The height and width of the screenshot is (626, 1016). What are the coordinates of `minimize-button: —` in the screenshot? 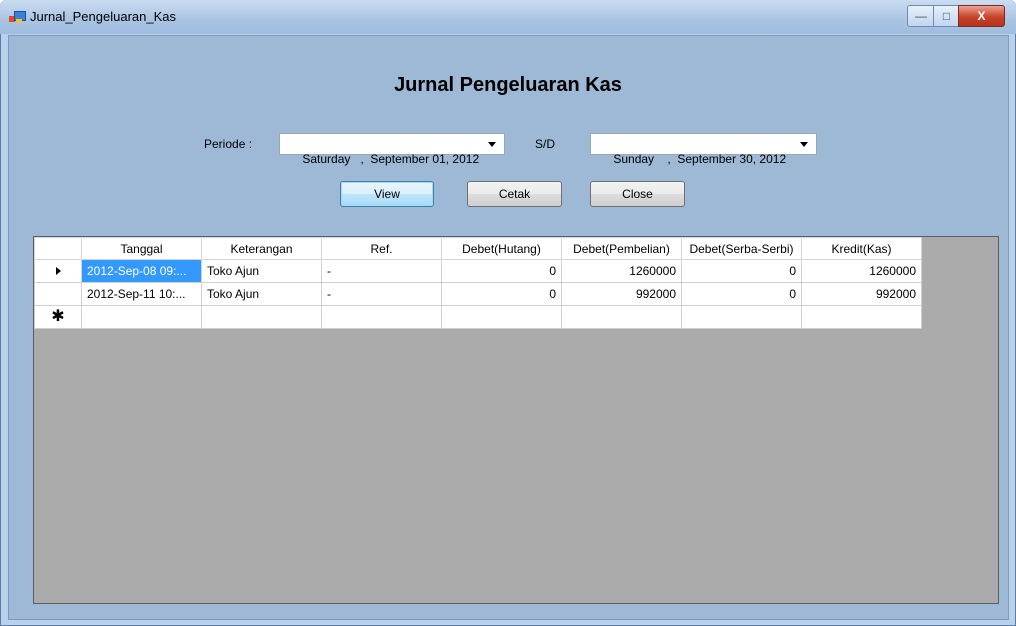 It's located at (921, 16).